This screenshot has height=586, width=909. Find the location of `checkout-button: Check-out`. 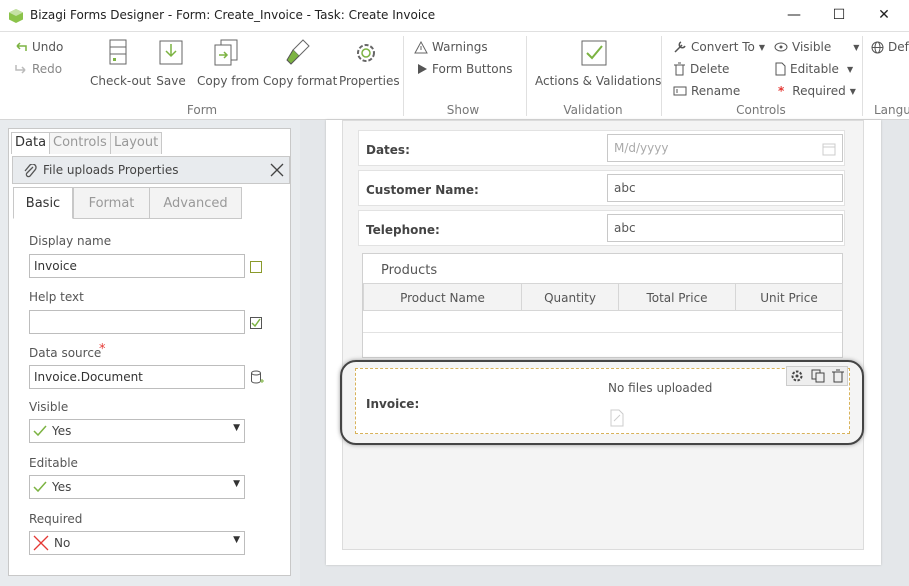

checkout-button: Check-out is located at coordinates (120, 63).